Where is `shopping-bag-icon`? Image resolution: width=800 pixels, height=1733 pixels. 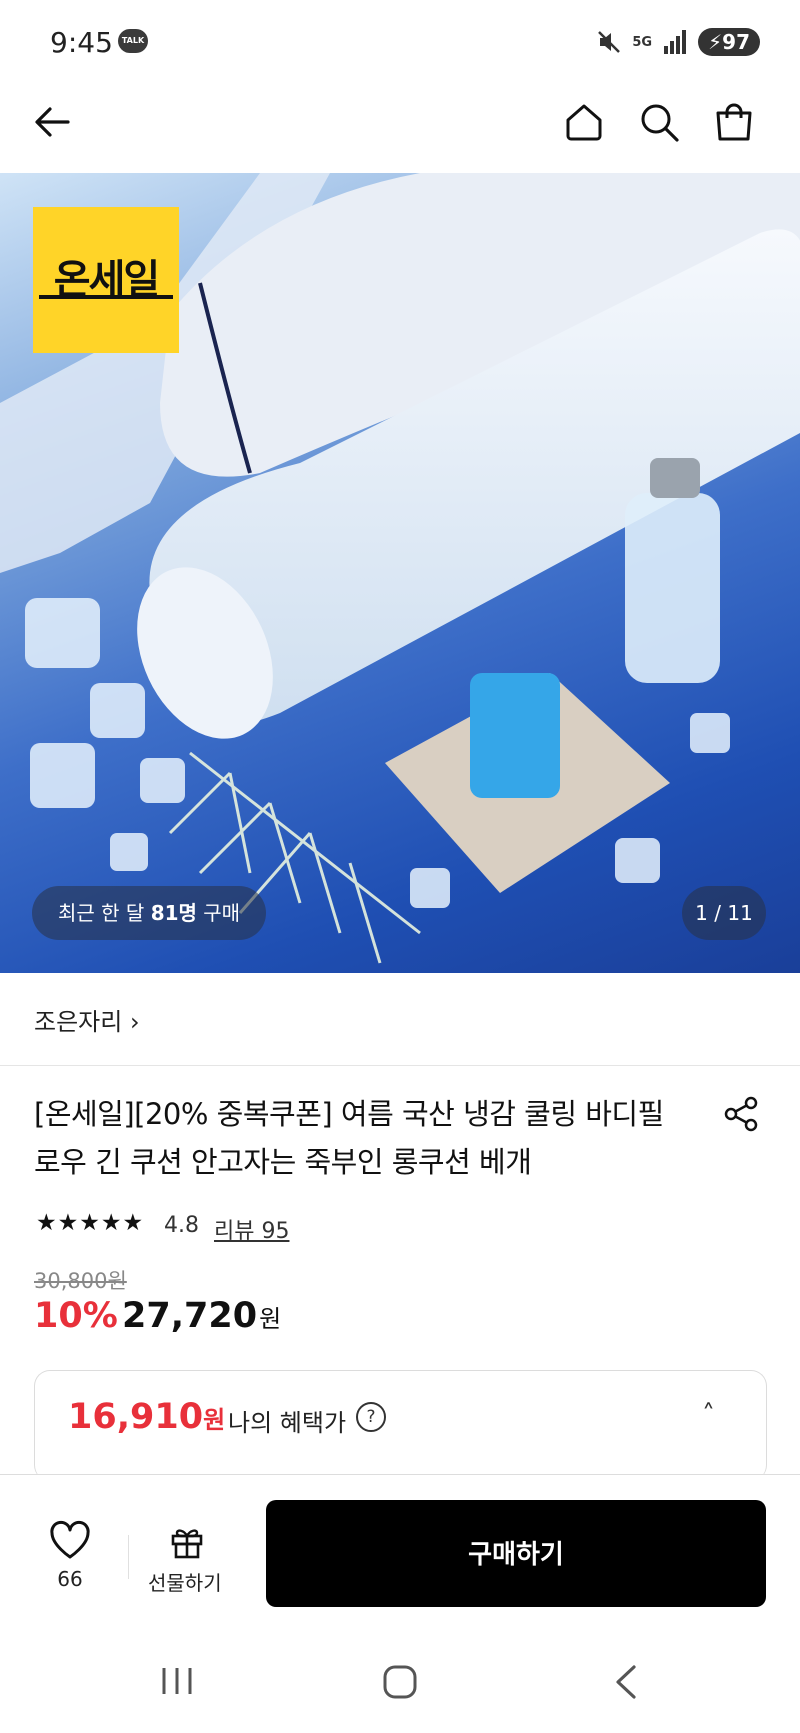 shopping-bag-icon is located at coordinates (734, 122).